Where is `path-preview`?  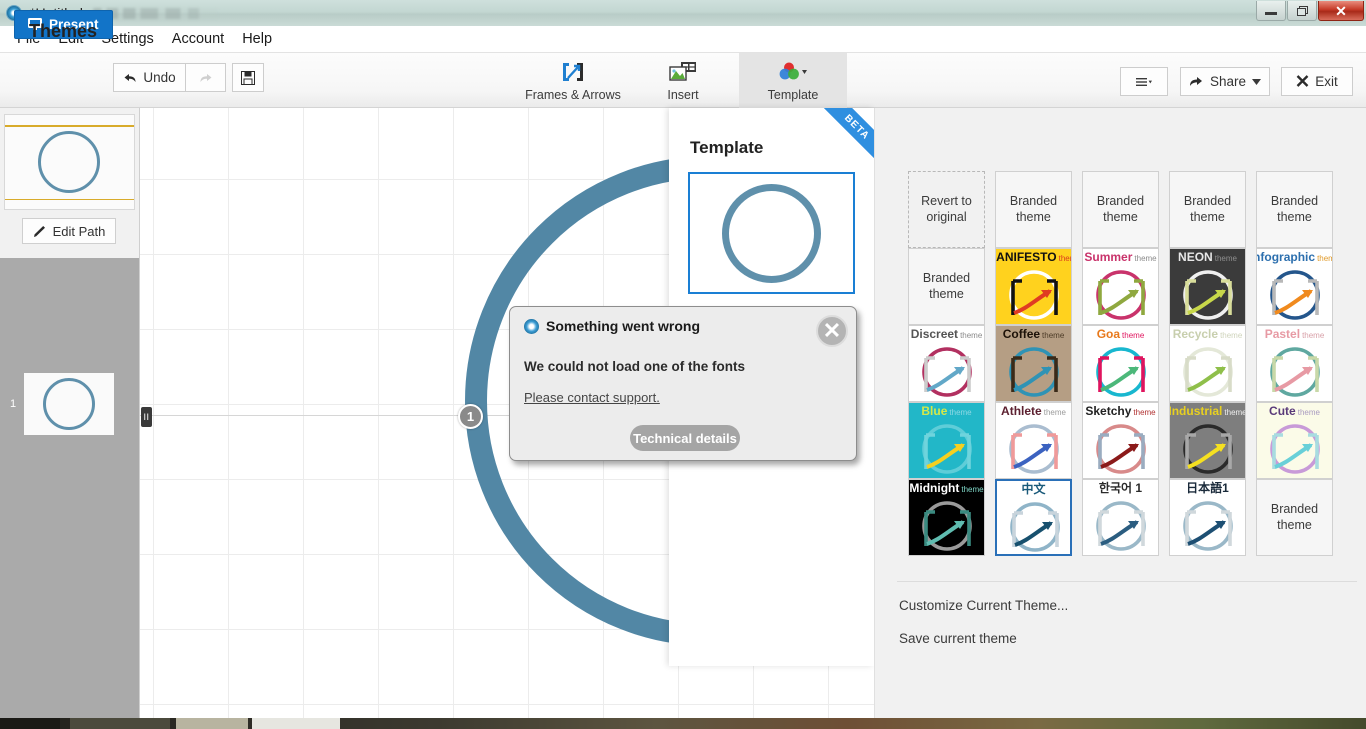 path-preview is located at coordinates (69, 162).